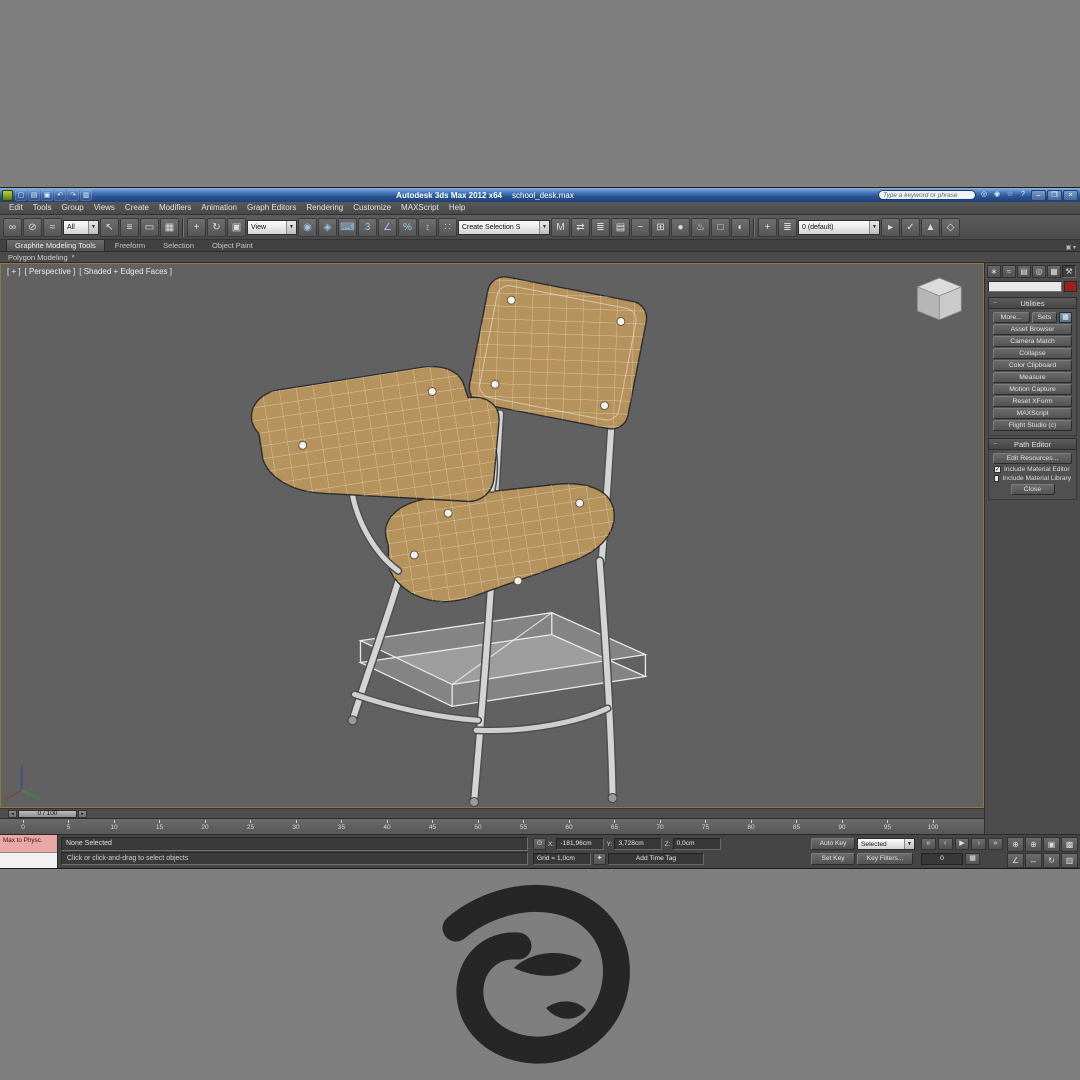  I want to click on color-swatch, so click(1070, 286).